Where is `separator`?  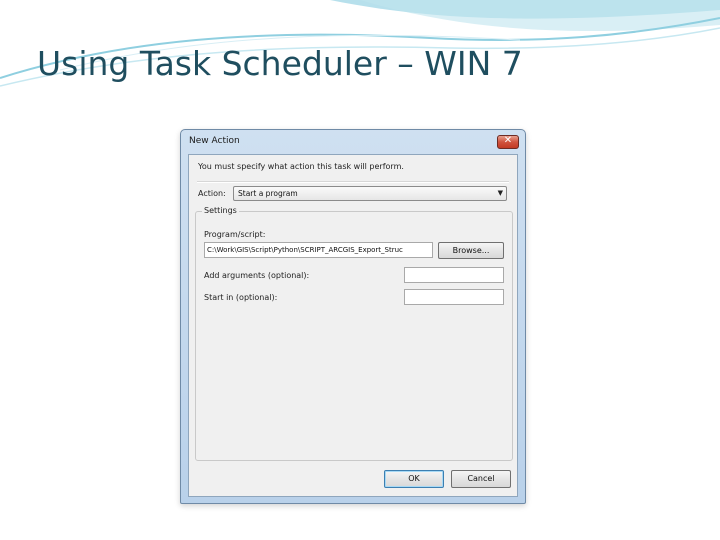
separator is located at coordinates (353, 182).